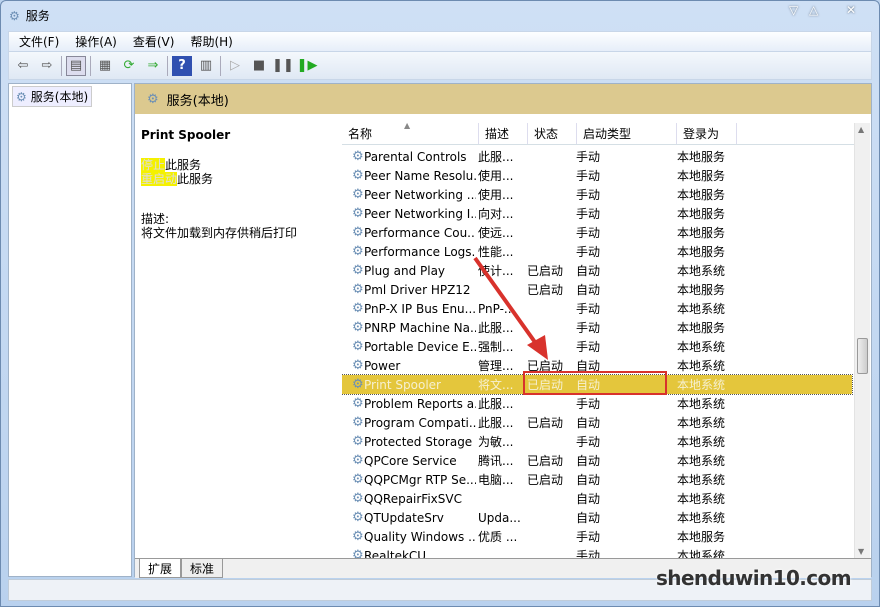 The width and height of the screenshot is (880, 607). What do you see at coordinates (595, 383) in the screenshot?
I see `highlight-box` at bounding box center [595, 383].